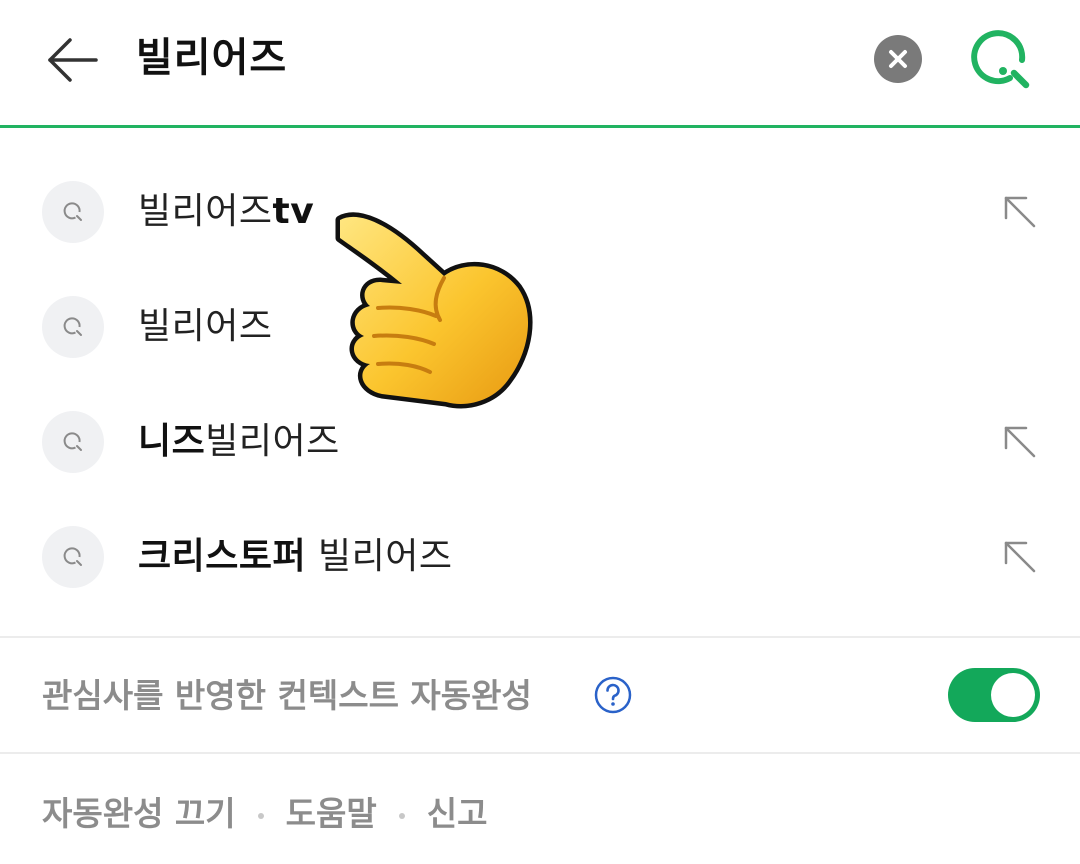  What do you see at coordinates (1013, 695) in the screenshot?
I see `toggle-knob` at bounding box center [1013, 695].